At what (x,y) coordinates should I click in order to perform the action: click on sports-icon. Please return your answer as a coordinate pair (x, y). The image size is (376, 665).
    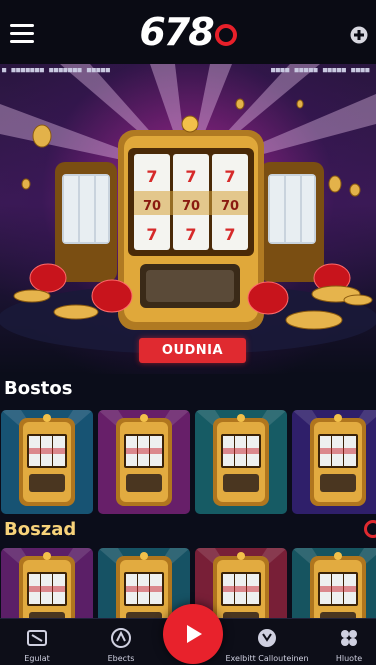
    Looking at the image, I should click on (121, 638).